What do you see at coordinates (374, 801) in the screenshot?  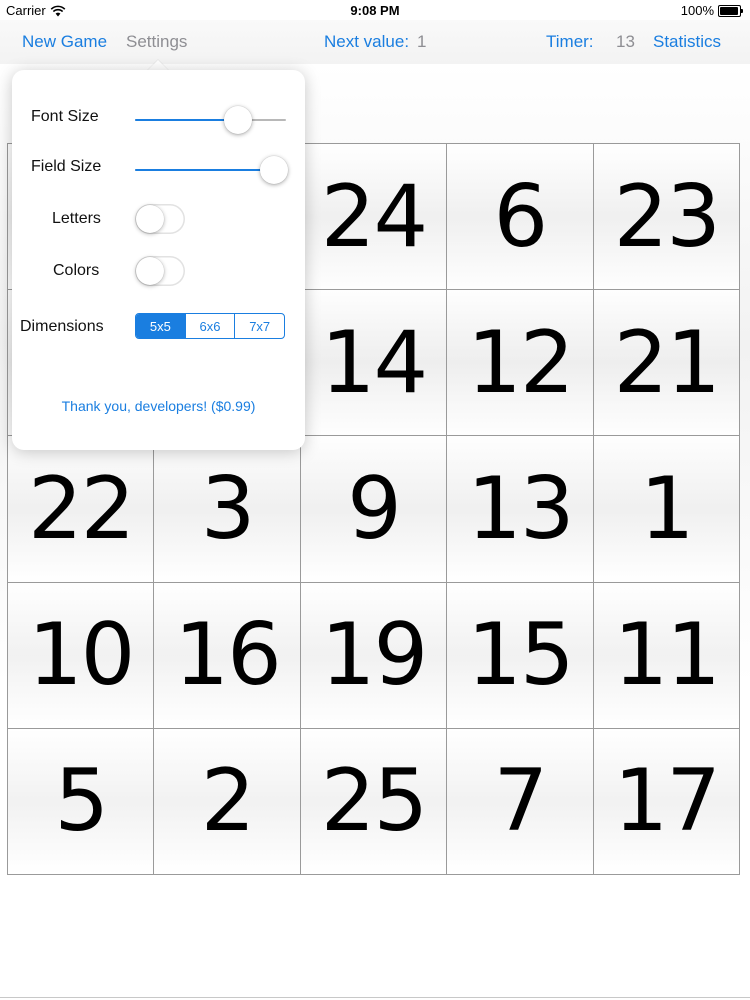 I see `grid-cell: 25` at bounding box center [374, 801].